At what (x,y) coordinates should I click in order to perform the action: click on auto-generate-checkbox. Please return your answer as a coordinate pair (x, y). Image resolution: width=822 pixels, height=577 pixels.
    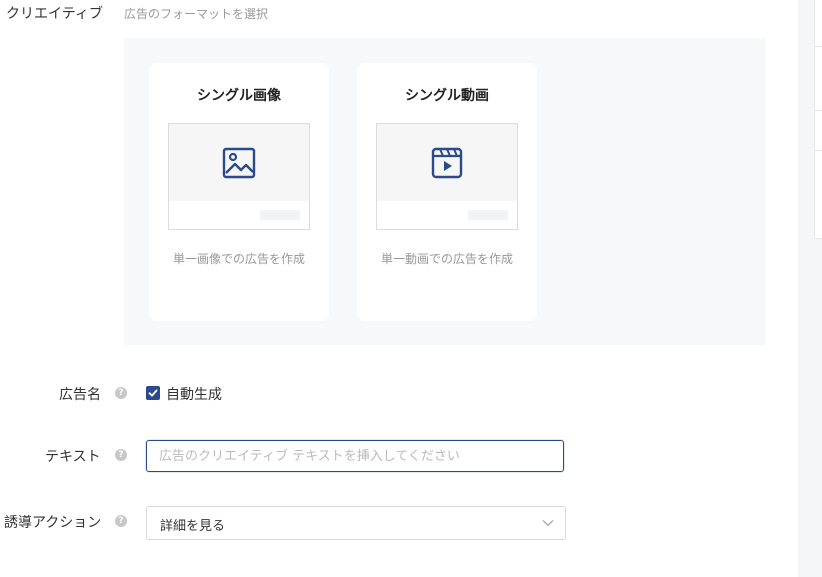
    Looking at the image, I should click on (153, 393).